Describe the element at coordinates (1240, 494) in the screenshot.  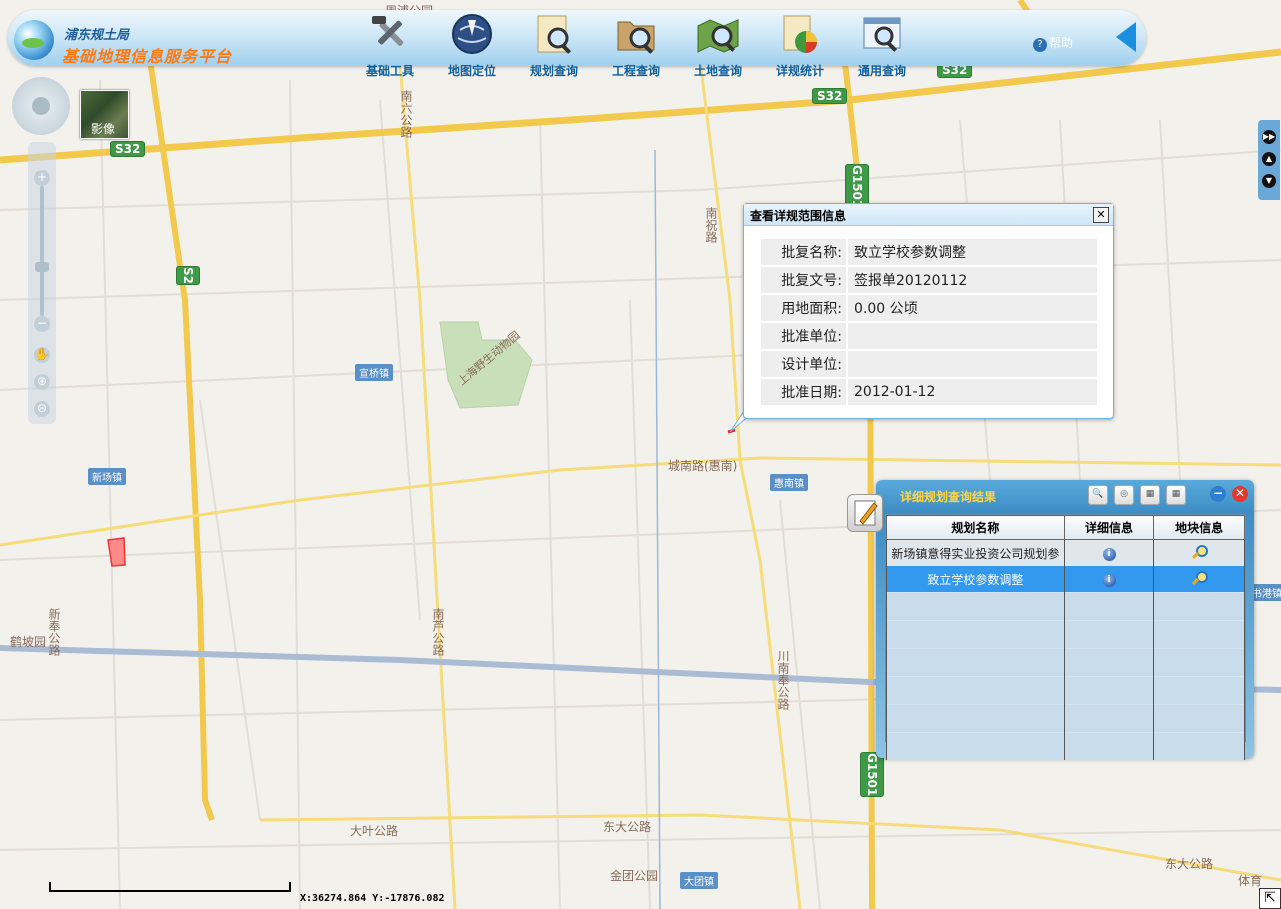
I see `close-panel-icon: ✕` at that location.